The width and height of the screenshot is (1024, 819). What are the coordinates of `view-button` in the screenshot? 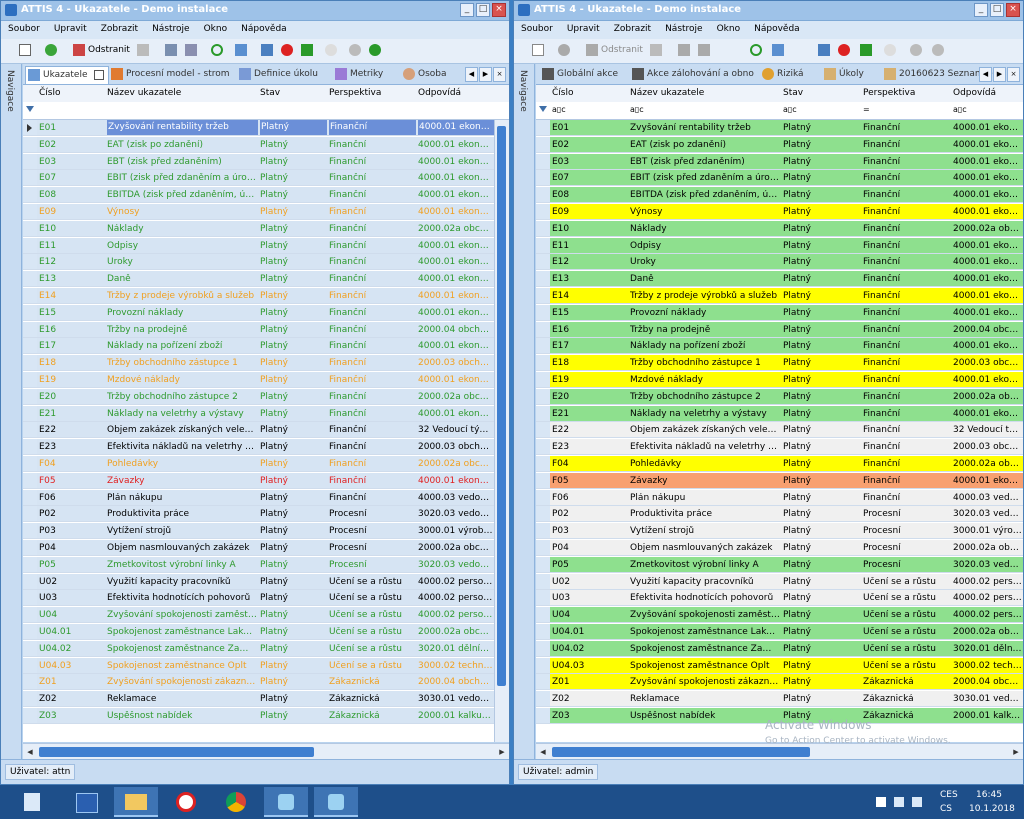 It's located at (241, 51).